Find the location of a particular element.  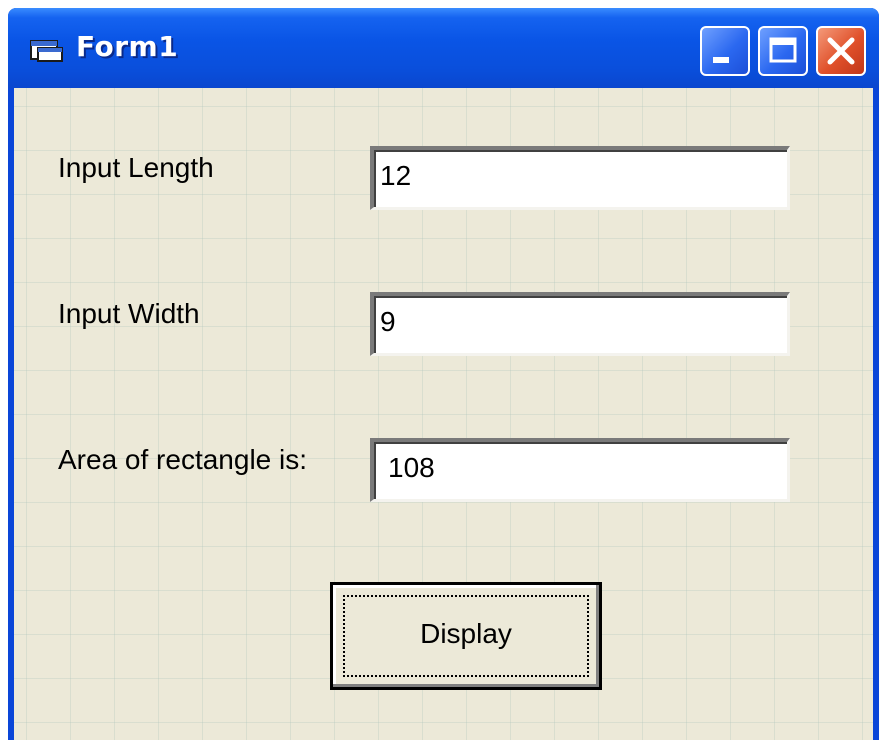

display-button-label: Display is located at coordinates (466, 633).